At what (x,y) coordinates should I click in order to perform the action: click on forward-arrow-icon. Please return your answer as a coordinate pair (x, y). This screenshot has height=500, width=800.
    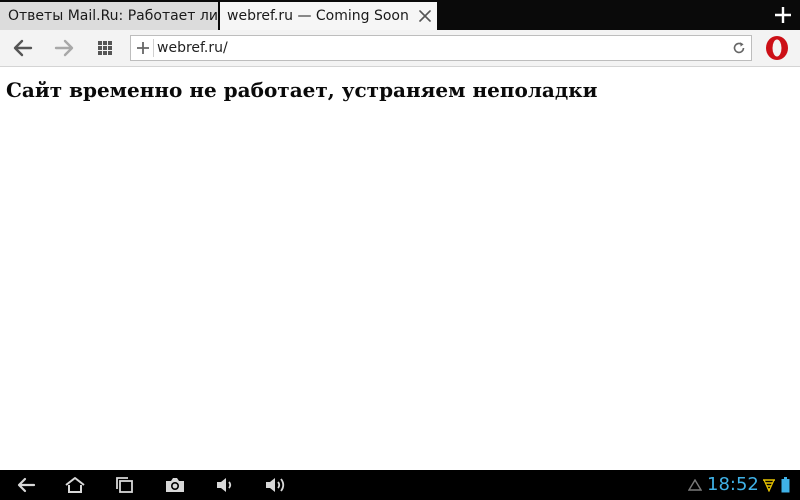
    Looking at the image, I should click on (64, 48).